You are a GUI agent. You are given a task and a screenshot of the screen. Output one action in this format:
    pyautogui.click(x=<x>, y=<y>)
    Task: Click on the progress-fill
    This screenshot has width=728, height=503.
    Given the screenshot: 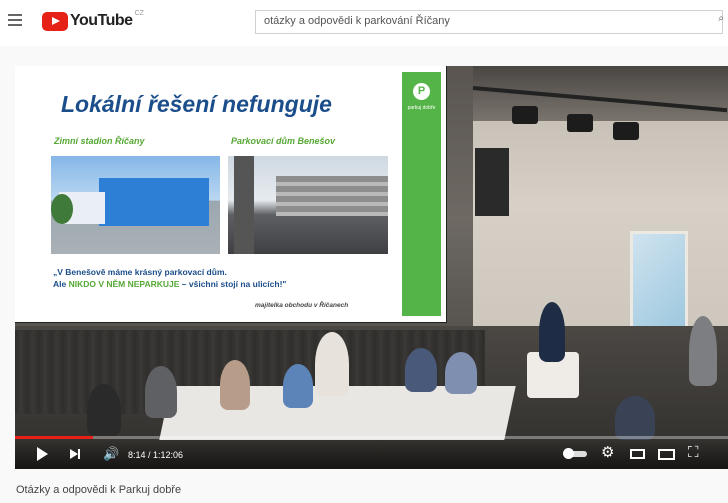 What is the action you would take?
    pyautogui.click(x=54, y=437)
    